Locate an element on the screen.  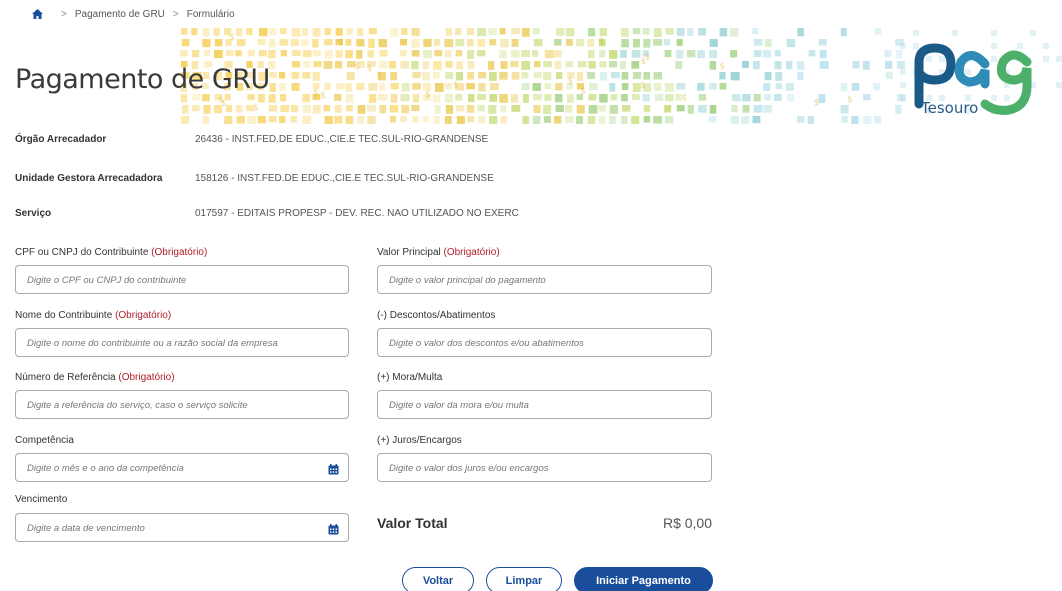
competencia-label-text: Competência is located at coordinates (44, 440).